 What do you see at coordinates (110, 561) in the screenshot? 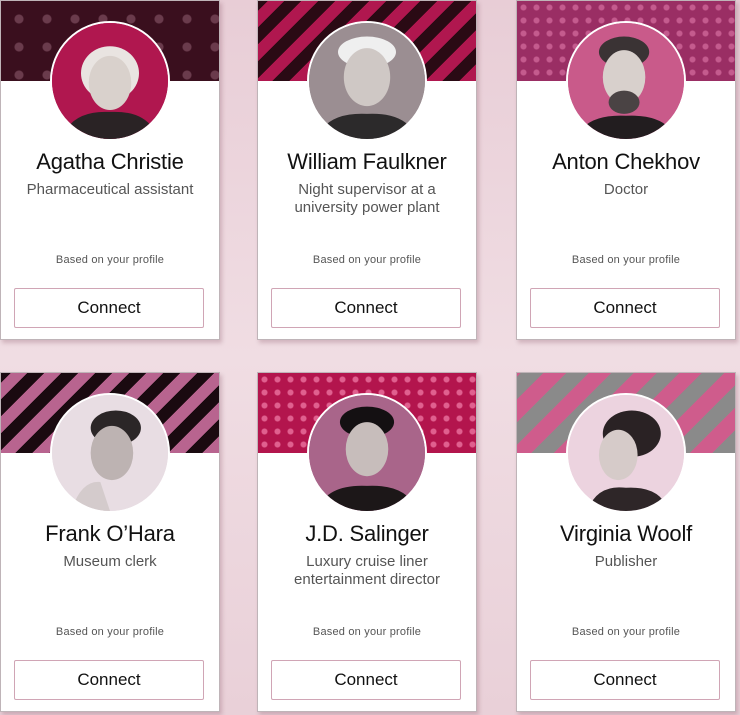
I see `person-title: Museum clerk` at bounding box center [110, 561].